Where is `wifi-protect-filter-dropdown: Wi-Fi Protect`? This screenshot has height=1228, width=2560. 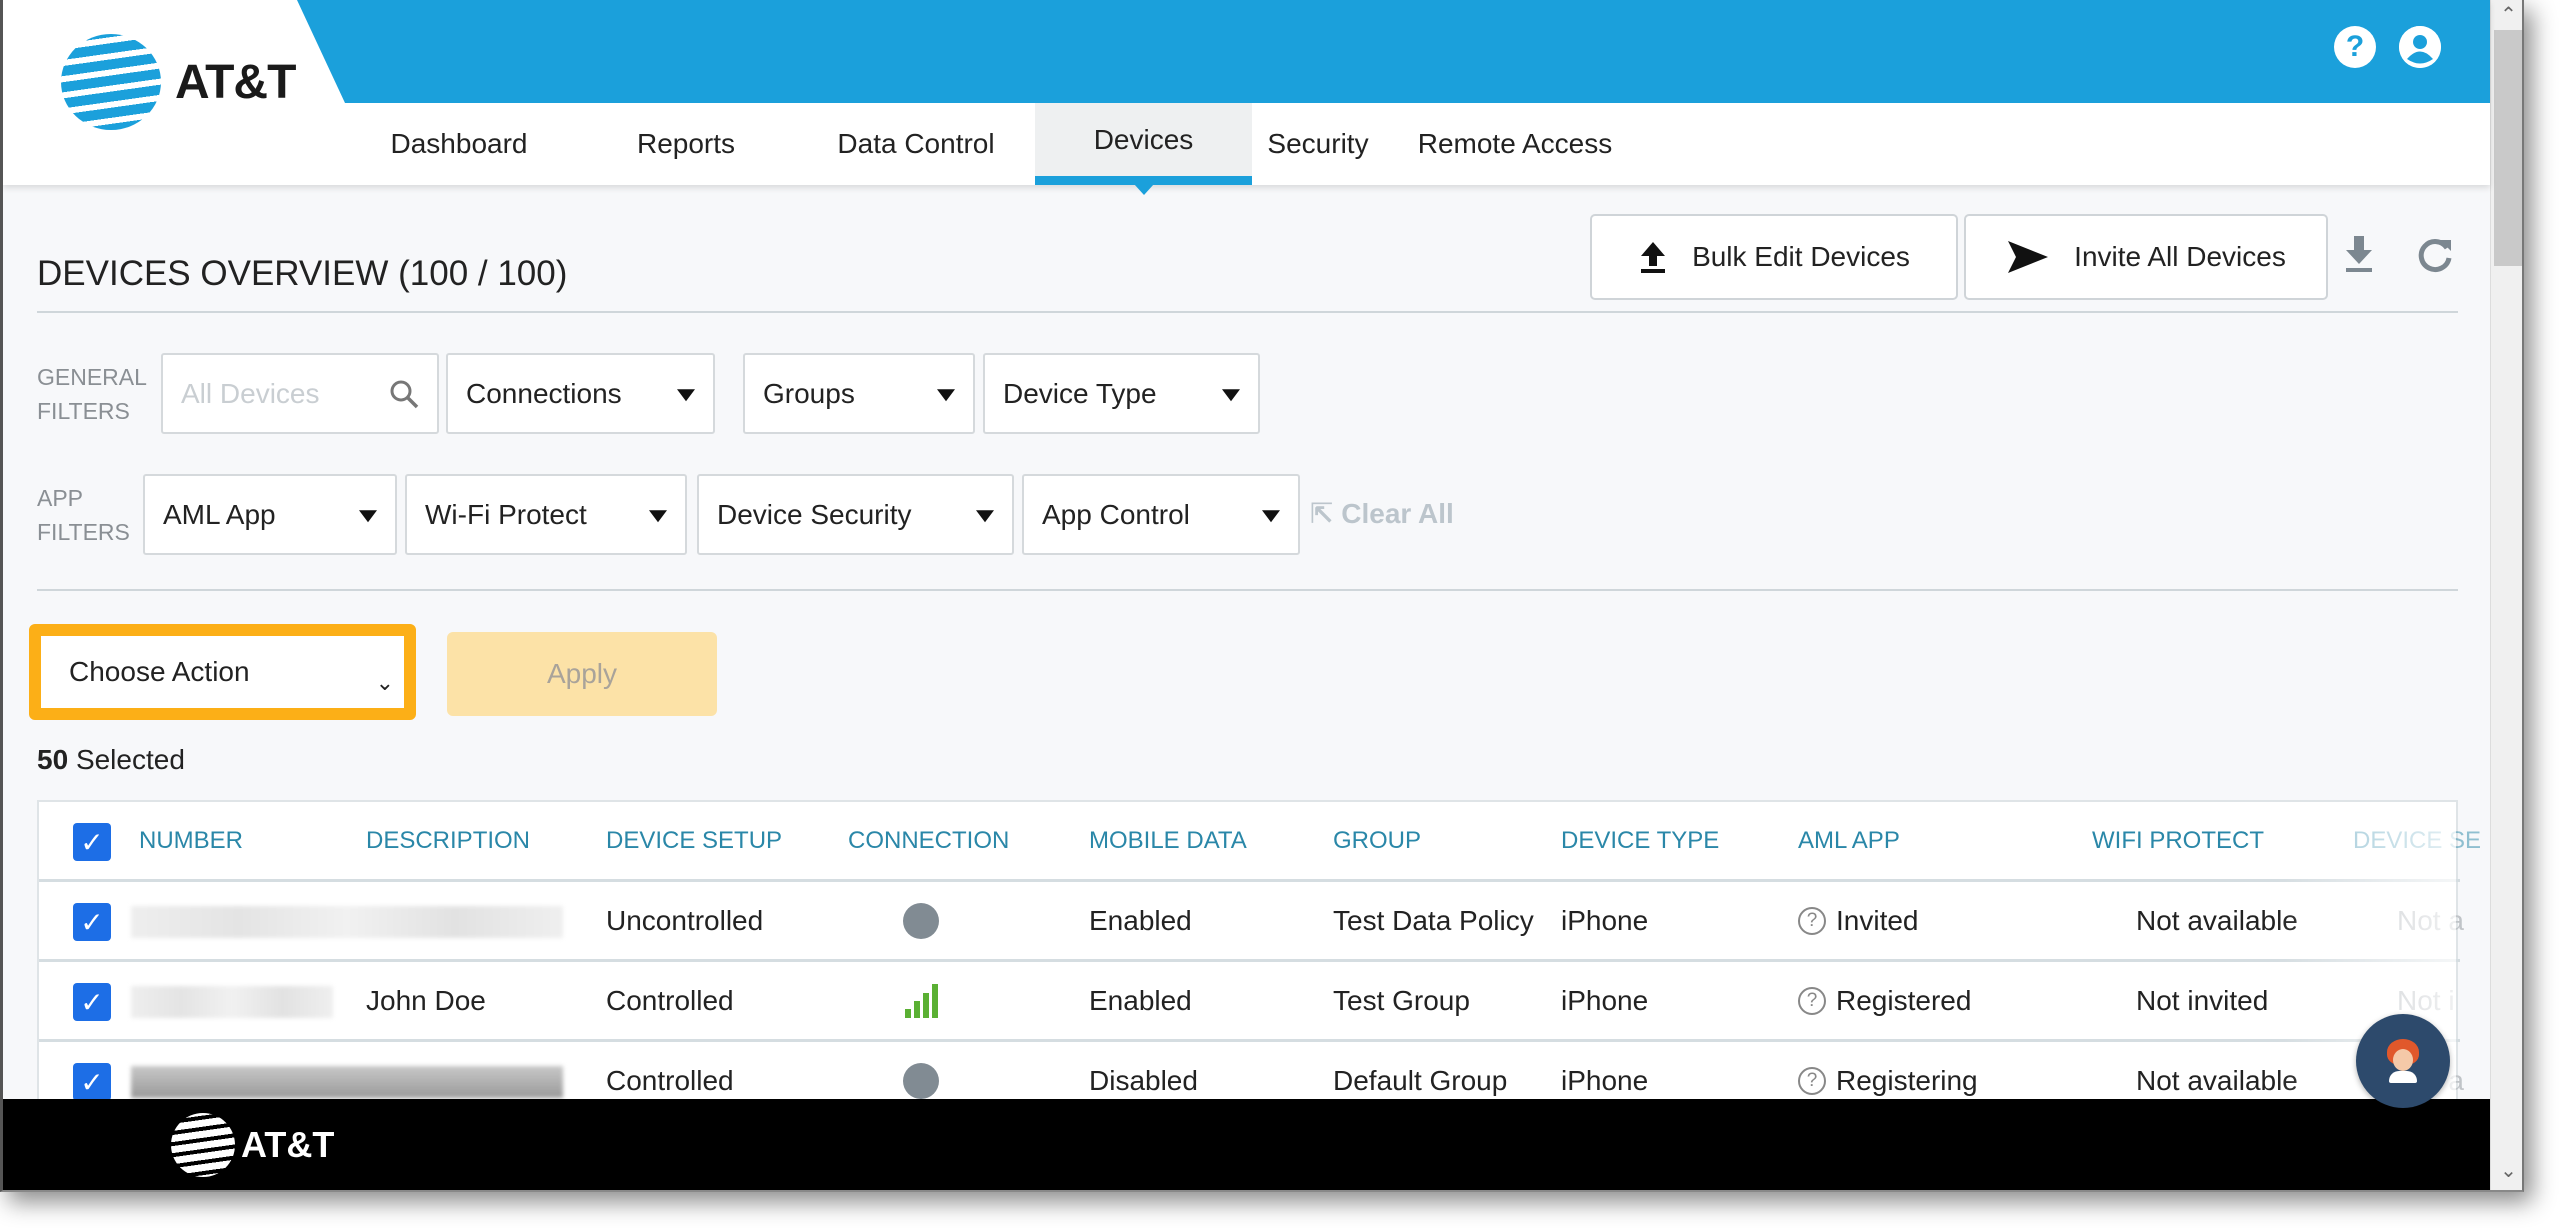
wifi-protect-filter-dropdown: Wi-Fi Protect is located at coordinates (546, 514).